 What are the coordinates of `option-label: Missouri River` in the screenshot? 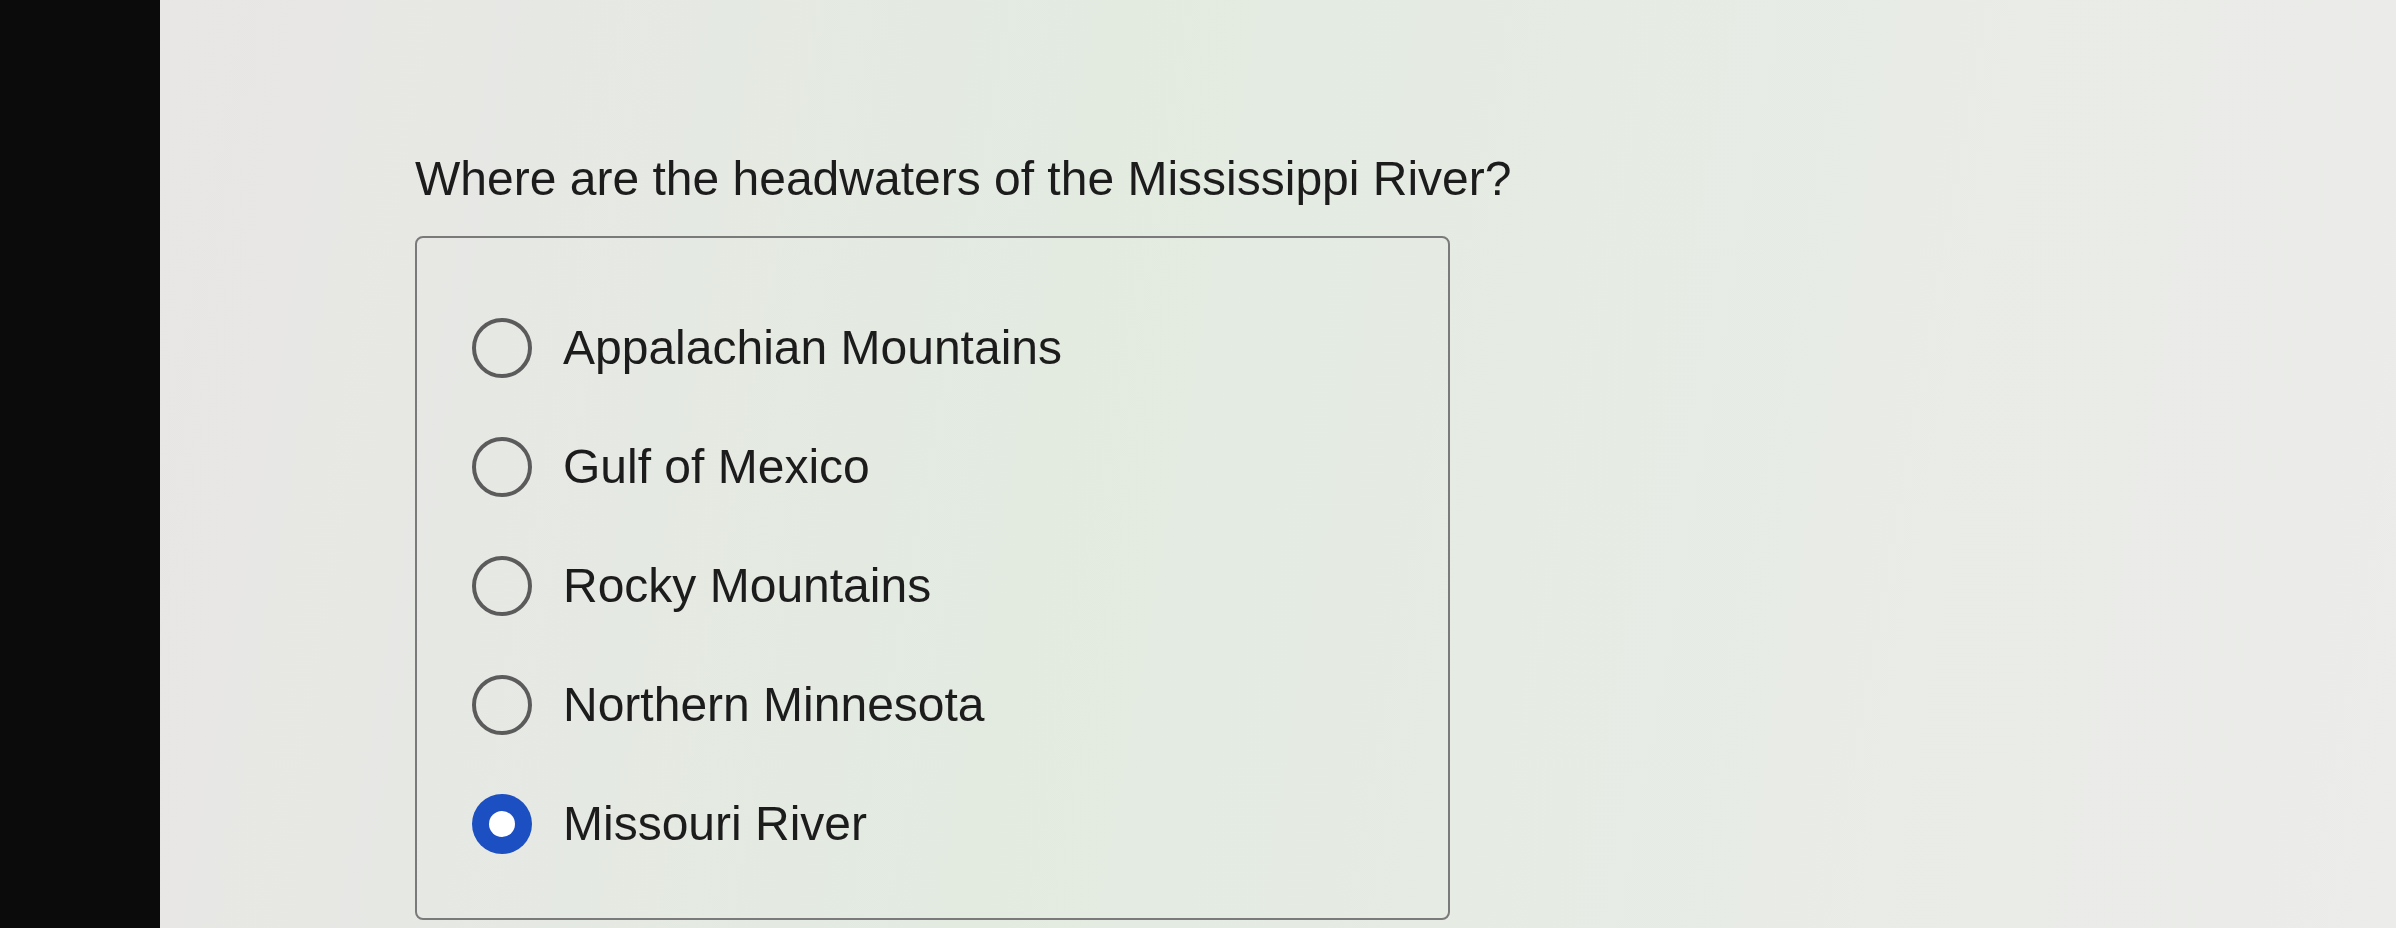 It's located at (715, 824).